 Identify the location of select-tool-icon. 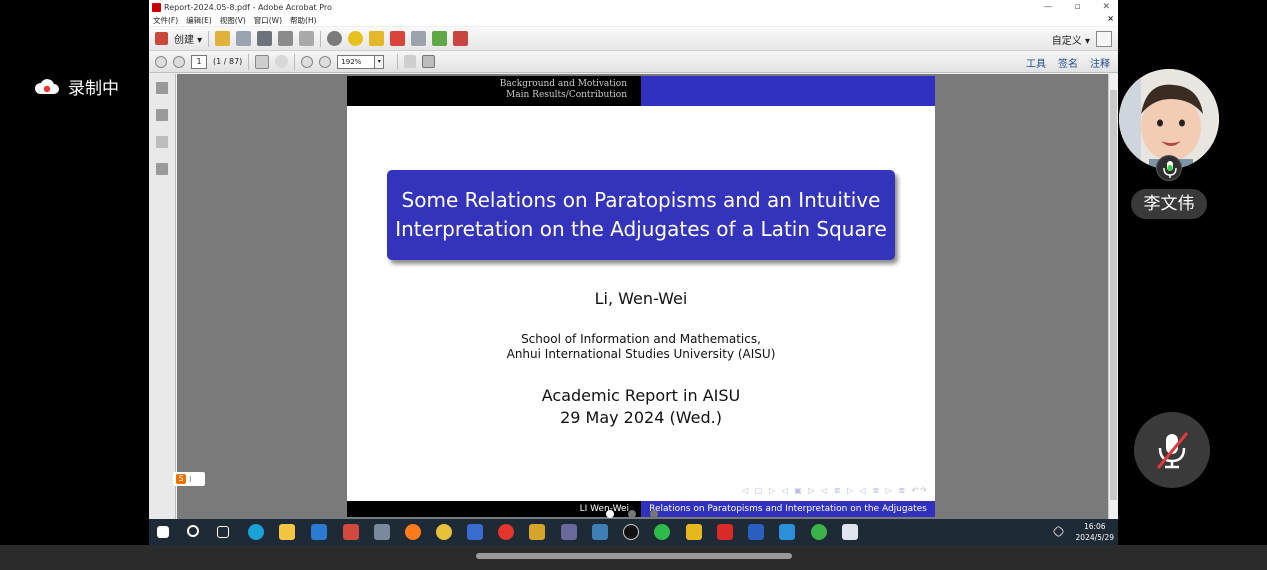
(262, 61).